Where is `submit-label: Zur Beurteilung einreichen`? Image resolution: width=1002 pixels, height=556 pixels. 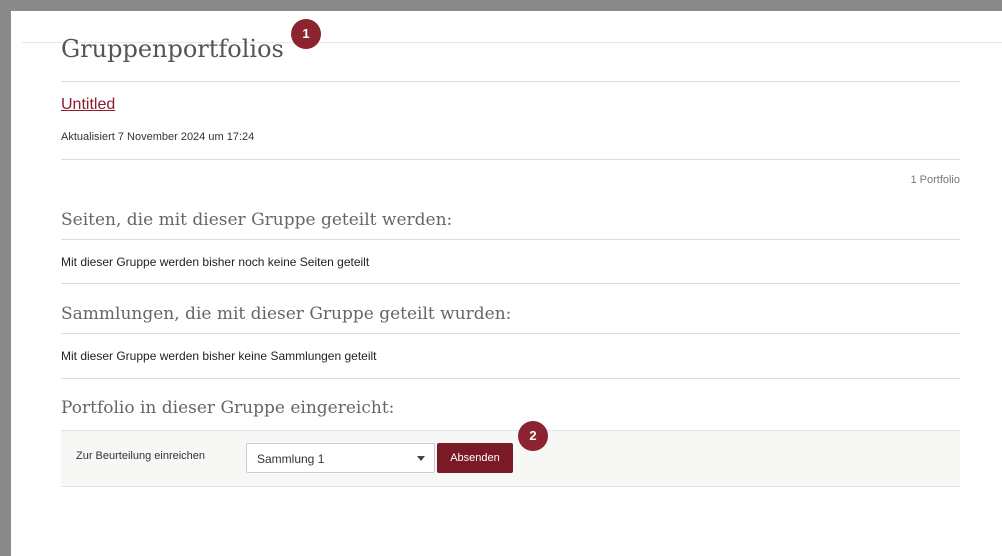
submit-label: Zur Beurteilung einreichen is located at coordinates (141, 456).